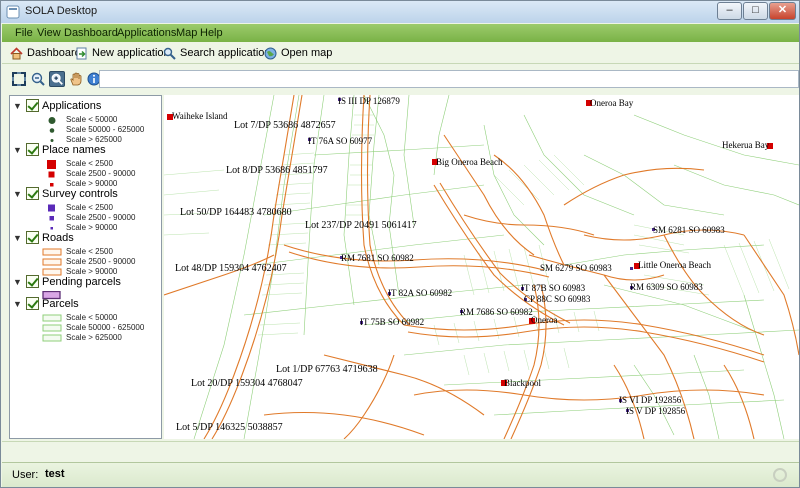 The image size is (800, 488). I want to click on map-label-place: Big Oneroa Beach, so click(469, 162).